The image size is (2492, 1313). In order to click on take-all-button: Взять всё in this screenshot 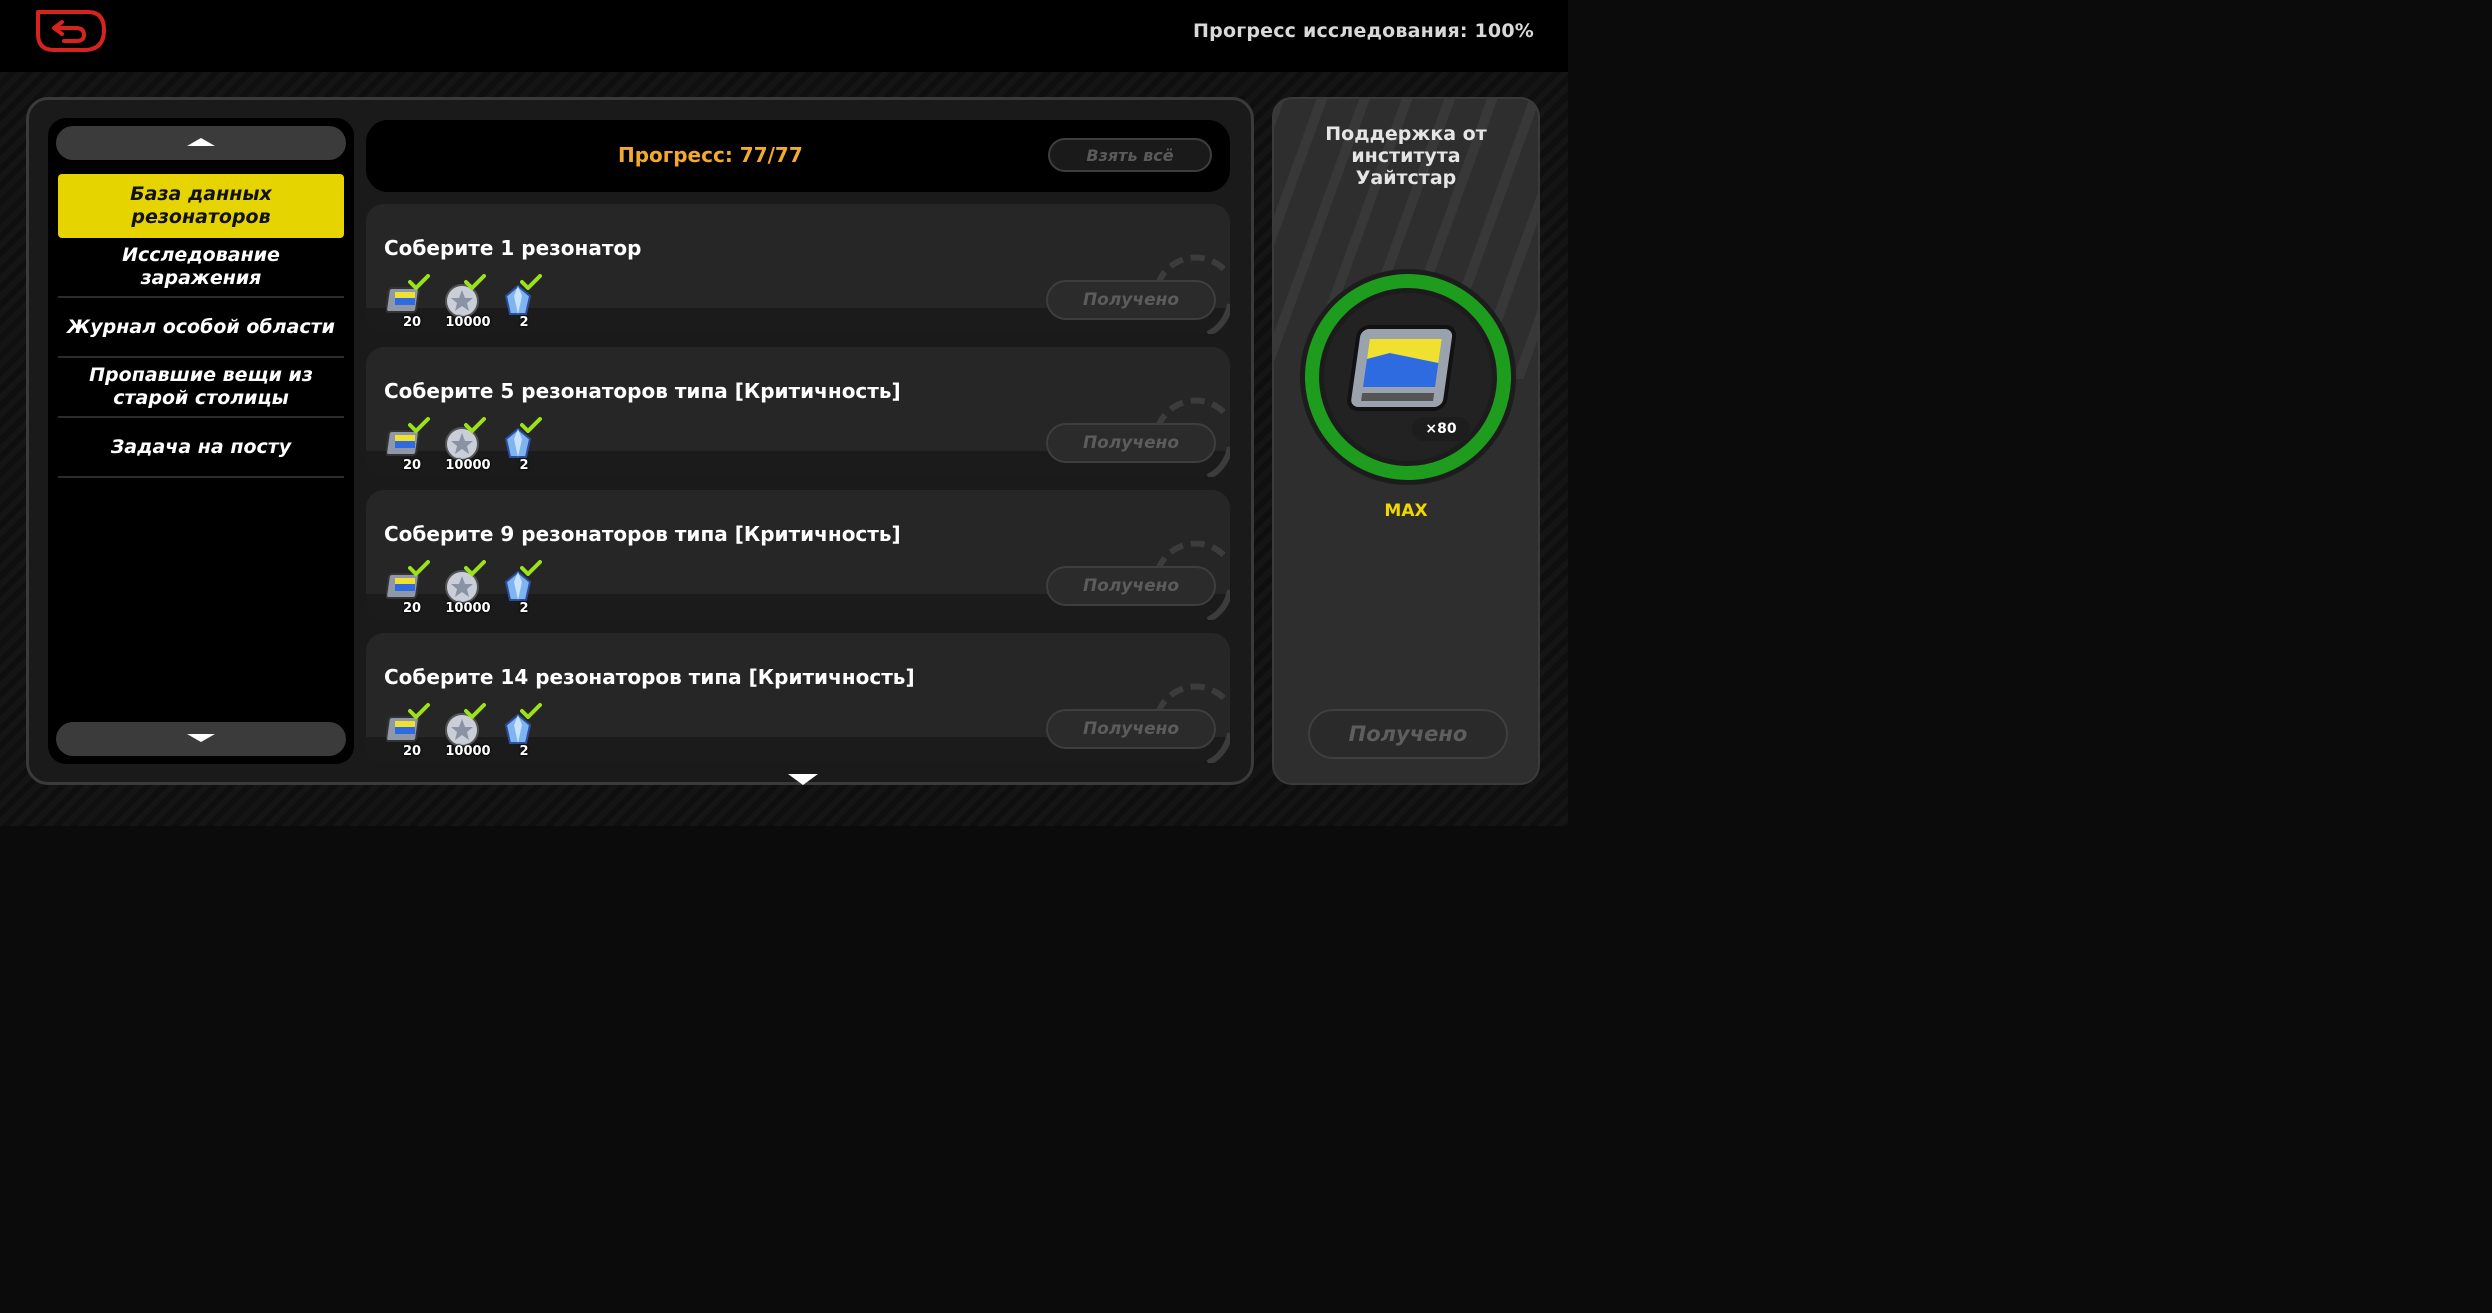, I will do `click(1130, 155)`.